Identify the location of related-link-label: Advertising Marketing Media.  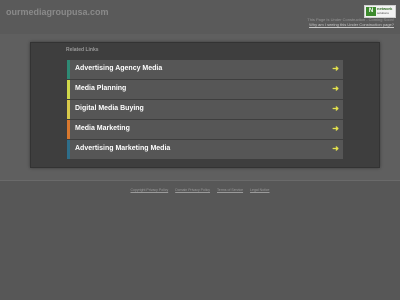
(123, 148).